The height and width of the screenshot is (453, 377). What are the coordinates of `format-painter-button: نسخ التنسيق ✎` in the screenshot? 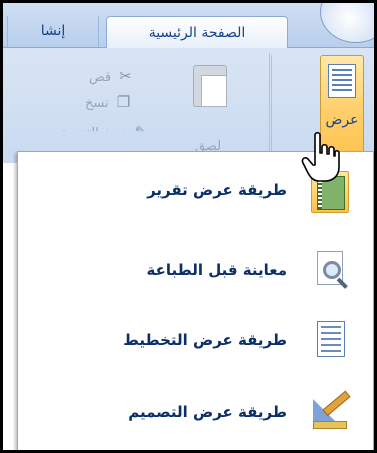 It's located at (102, 132).